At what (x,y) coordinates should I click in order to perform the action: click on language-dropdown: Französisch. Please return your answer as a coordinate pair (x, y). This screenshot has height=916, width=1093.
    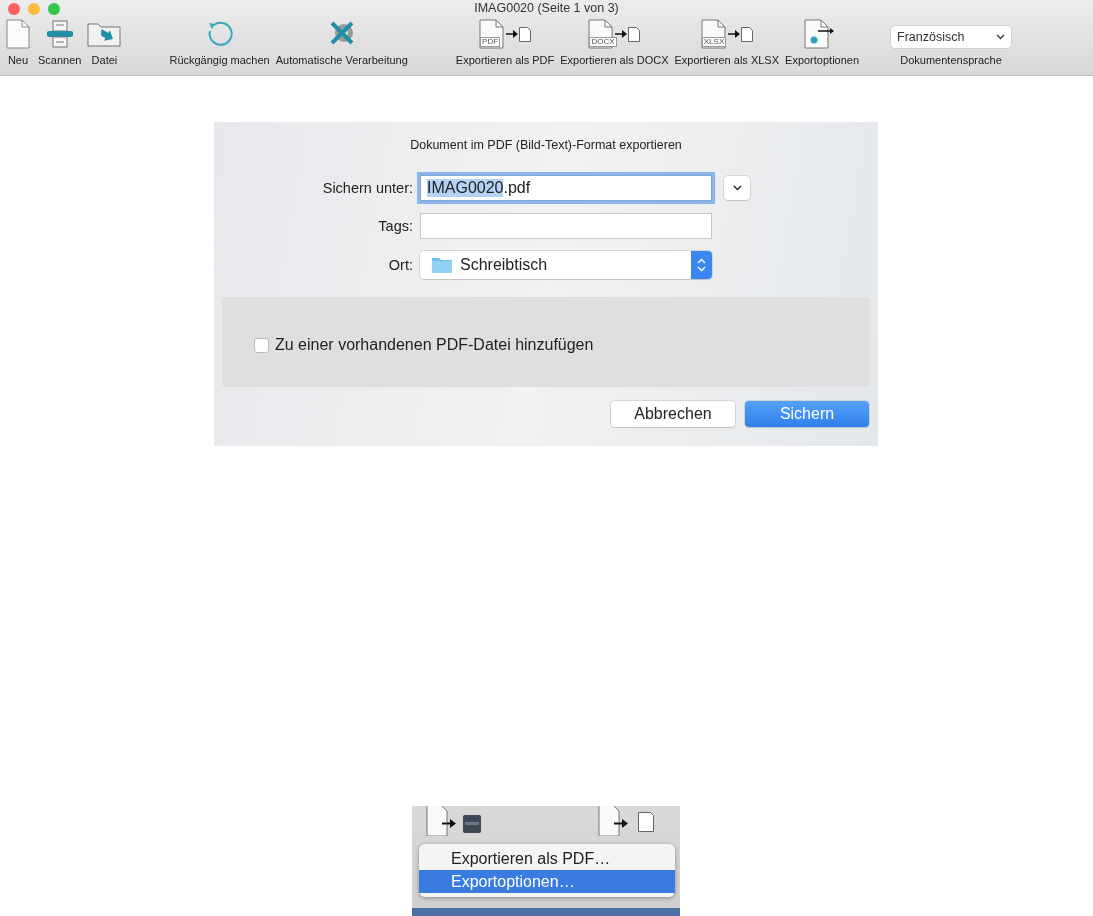
    Looking at the image, I should click on (951, 37).